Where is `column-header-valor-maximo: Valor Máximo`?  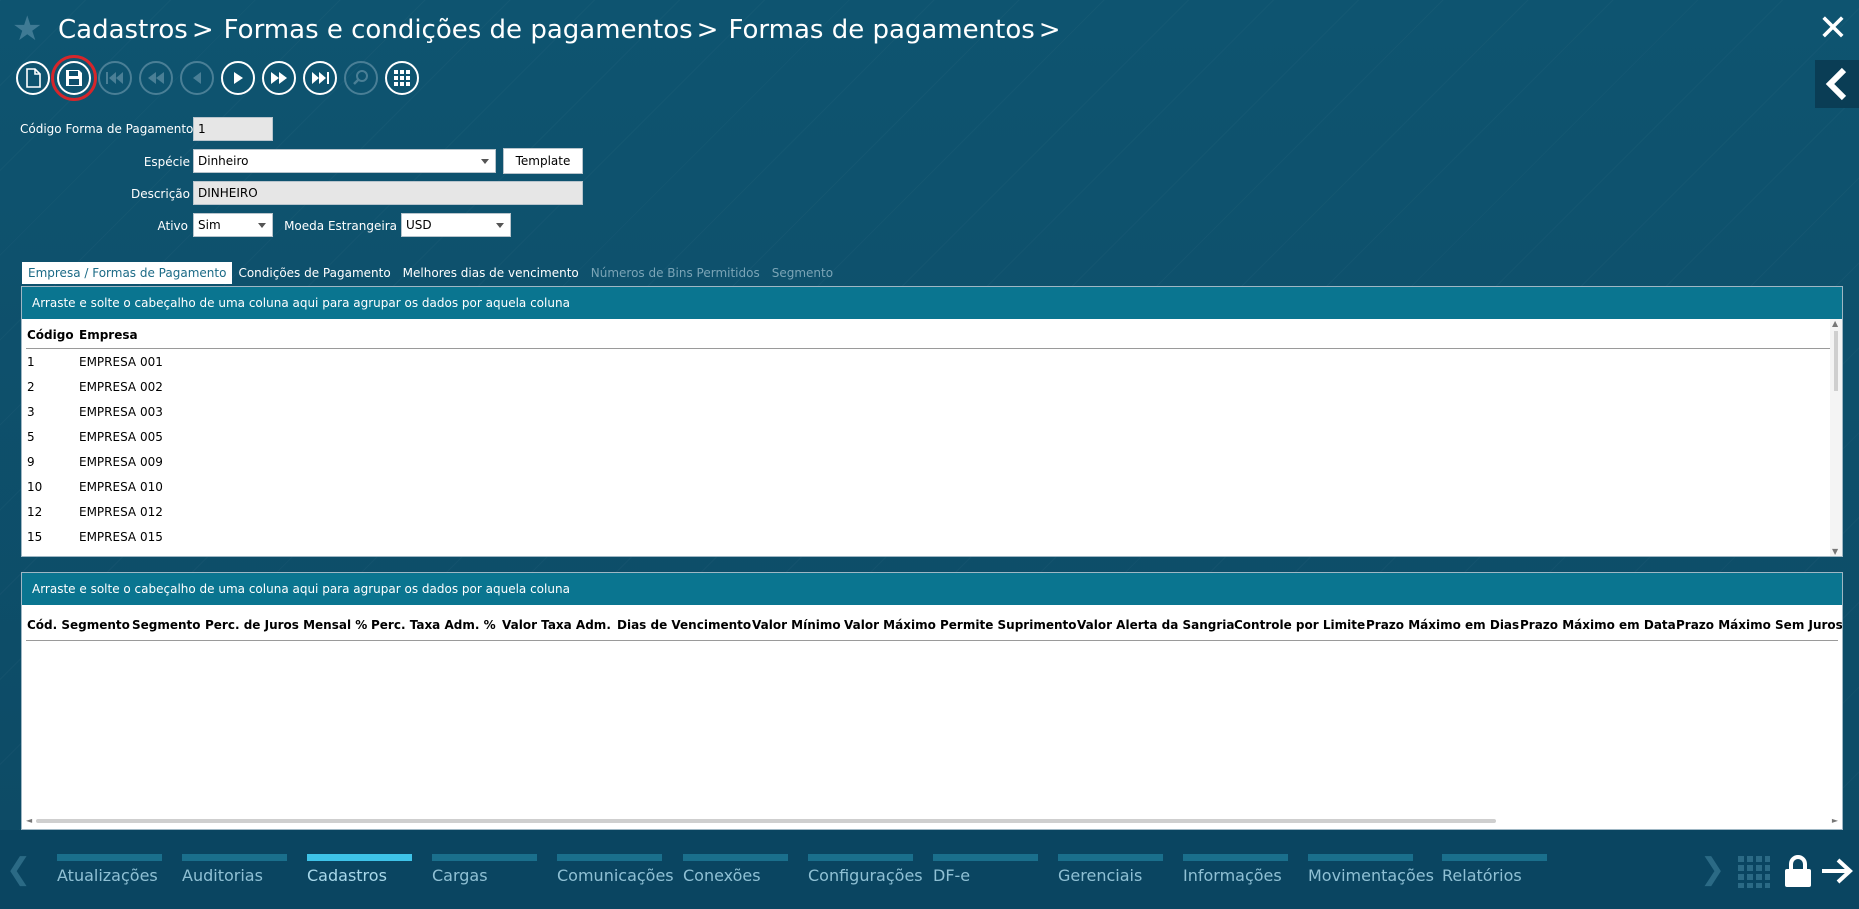 column-header-valor-maximo: Valor Máximo is located at coordinates (890, 625).